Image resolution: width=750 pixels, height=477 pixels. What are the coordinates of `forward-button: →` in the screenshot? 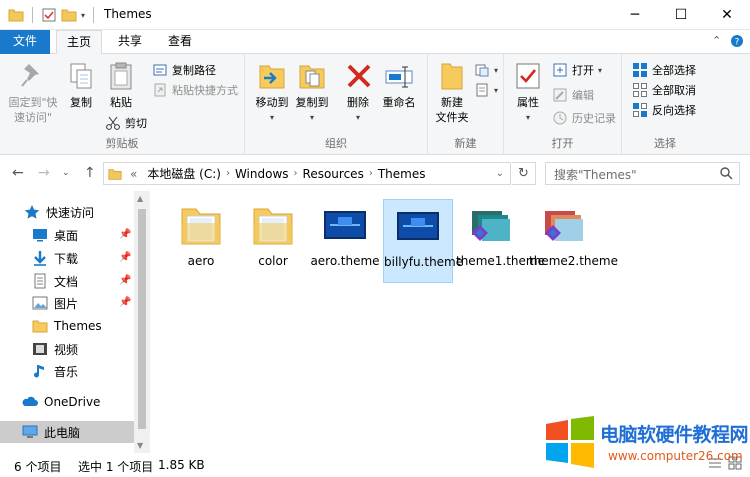 It's located at (44, 173).